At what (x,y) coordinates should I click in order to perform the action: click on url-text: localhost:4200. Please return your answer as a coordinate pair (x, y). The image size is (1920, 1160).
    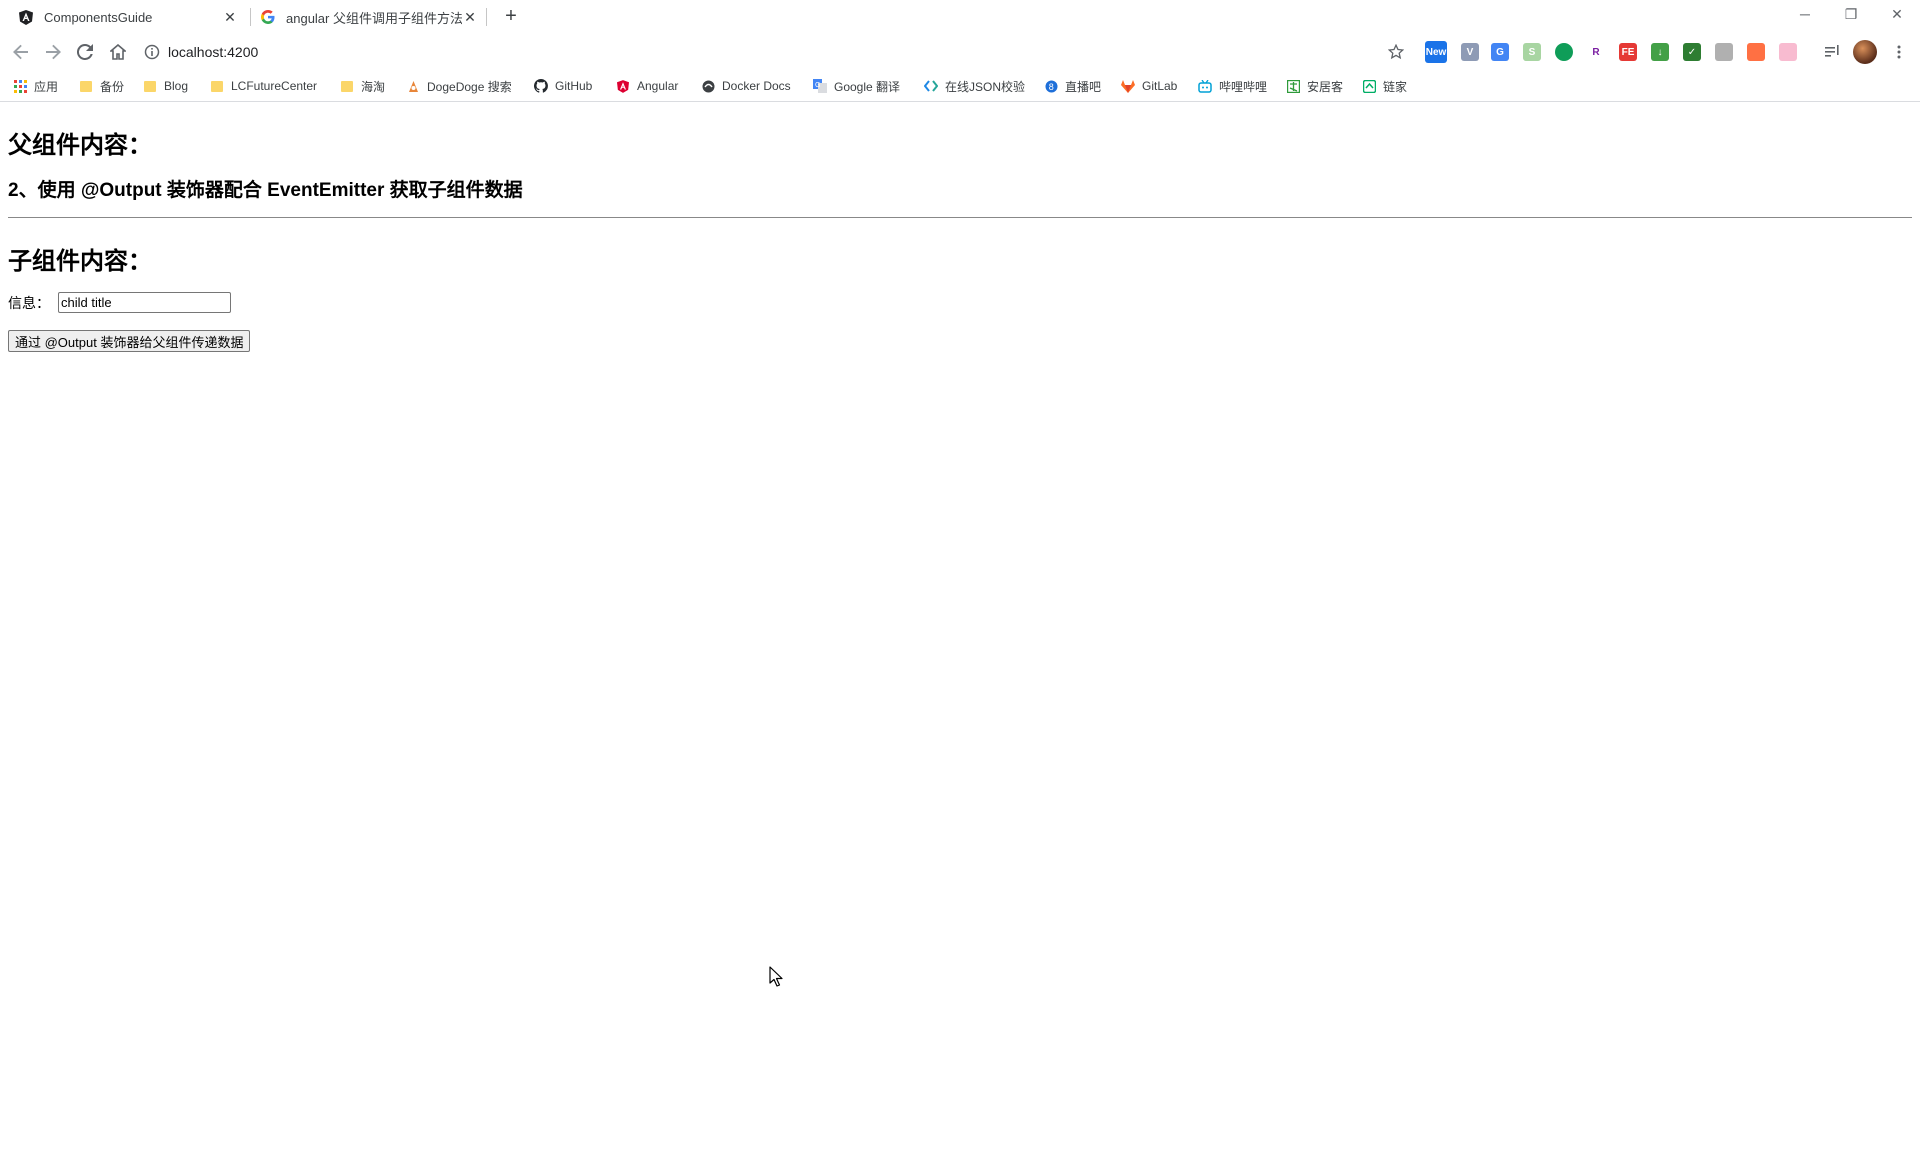
    Looking at the image, I should click on (213, 52).